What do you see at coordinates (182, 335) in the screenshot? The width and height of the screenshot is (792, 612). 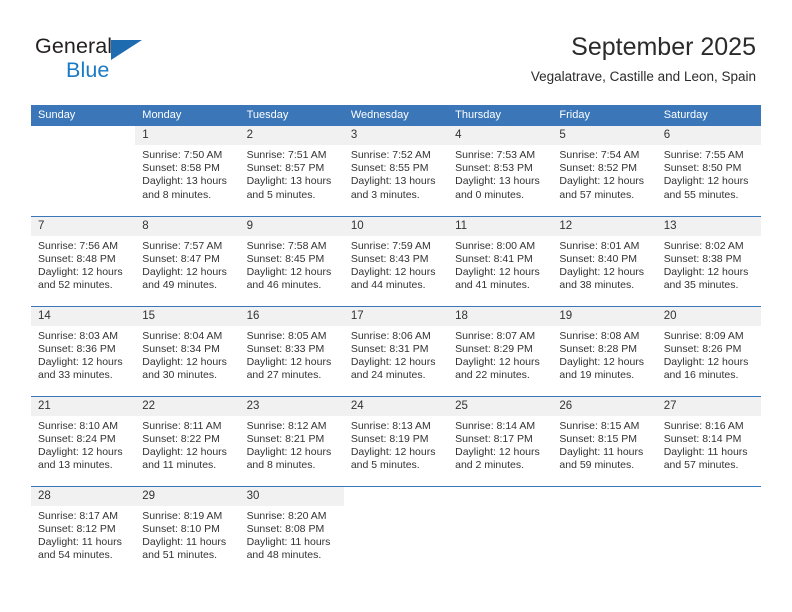 I see `sunrise-text: Sunrise: 8:04 AM` at bounding box center [182, 335].